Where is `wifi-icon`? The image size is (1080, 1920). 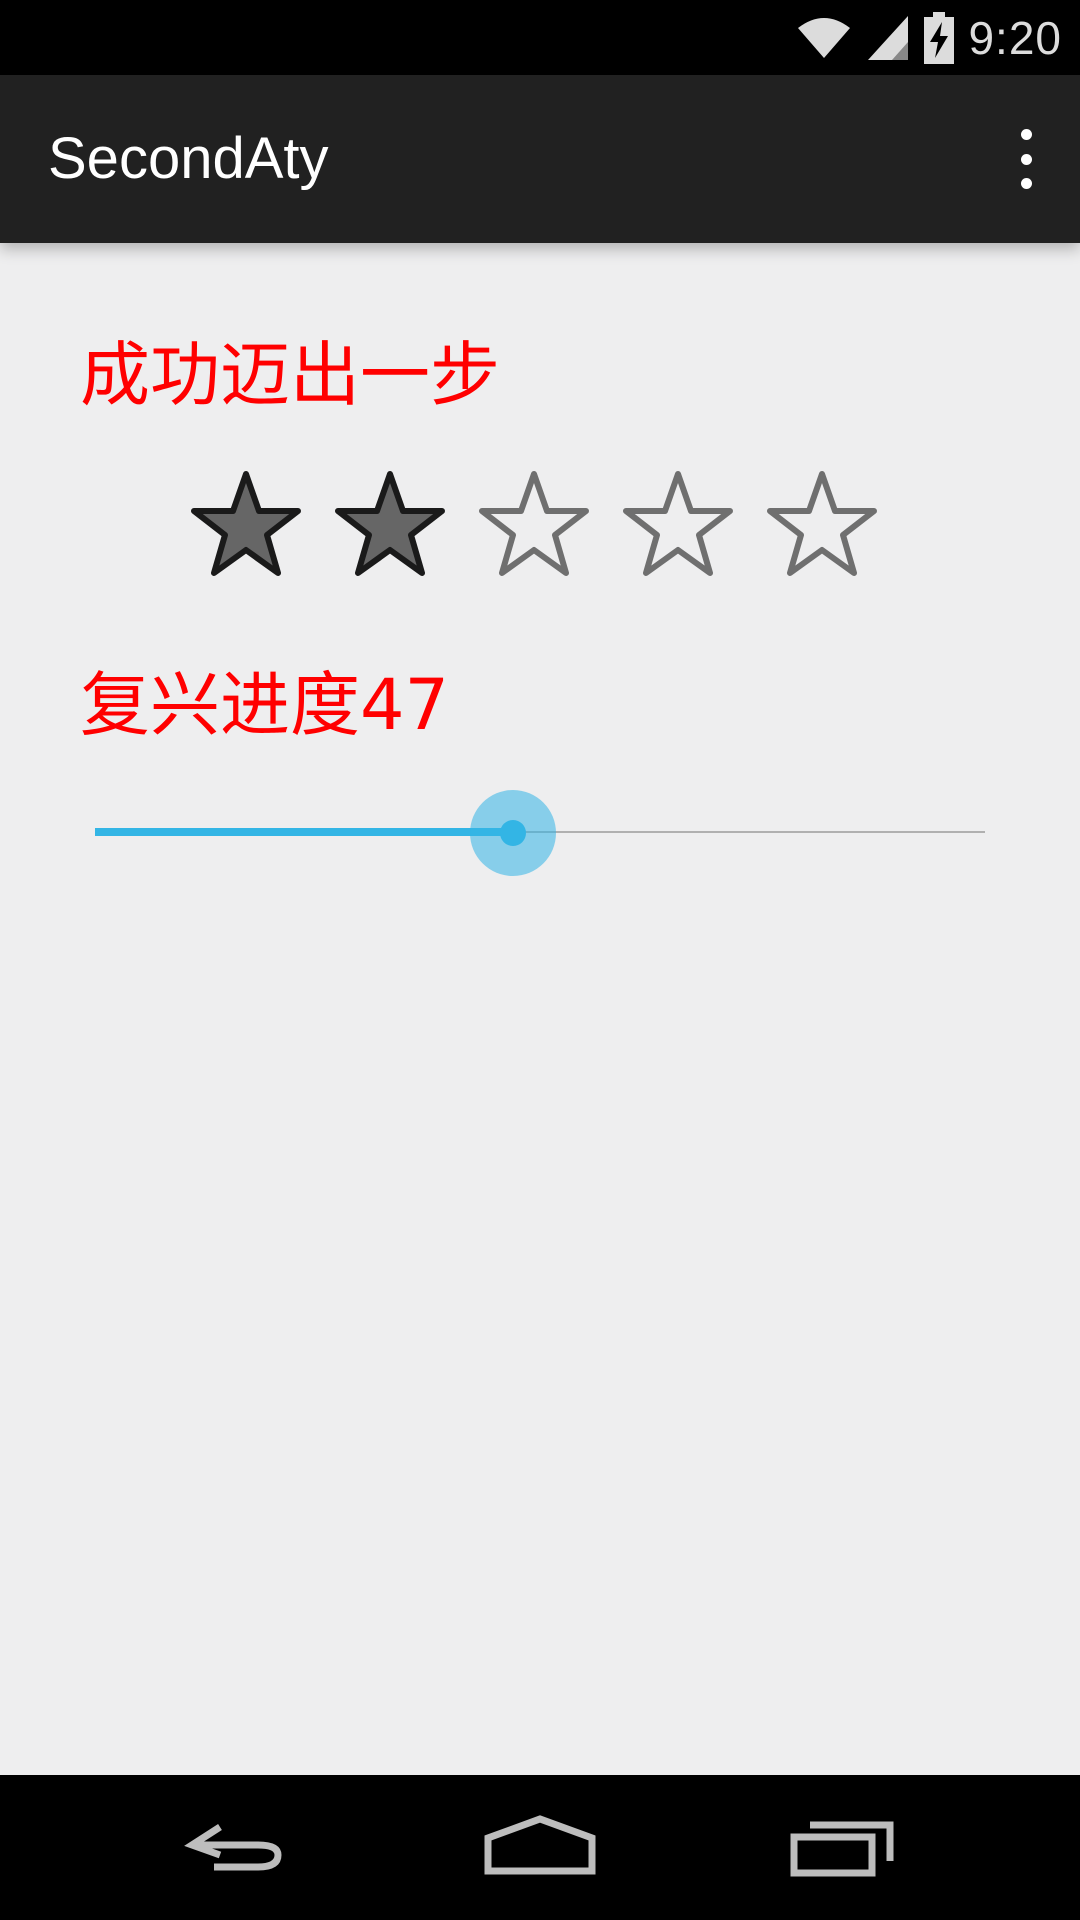 wifi-icon is located at coordinates (824, 37).